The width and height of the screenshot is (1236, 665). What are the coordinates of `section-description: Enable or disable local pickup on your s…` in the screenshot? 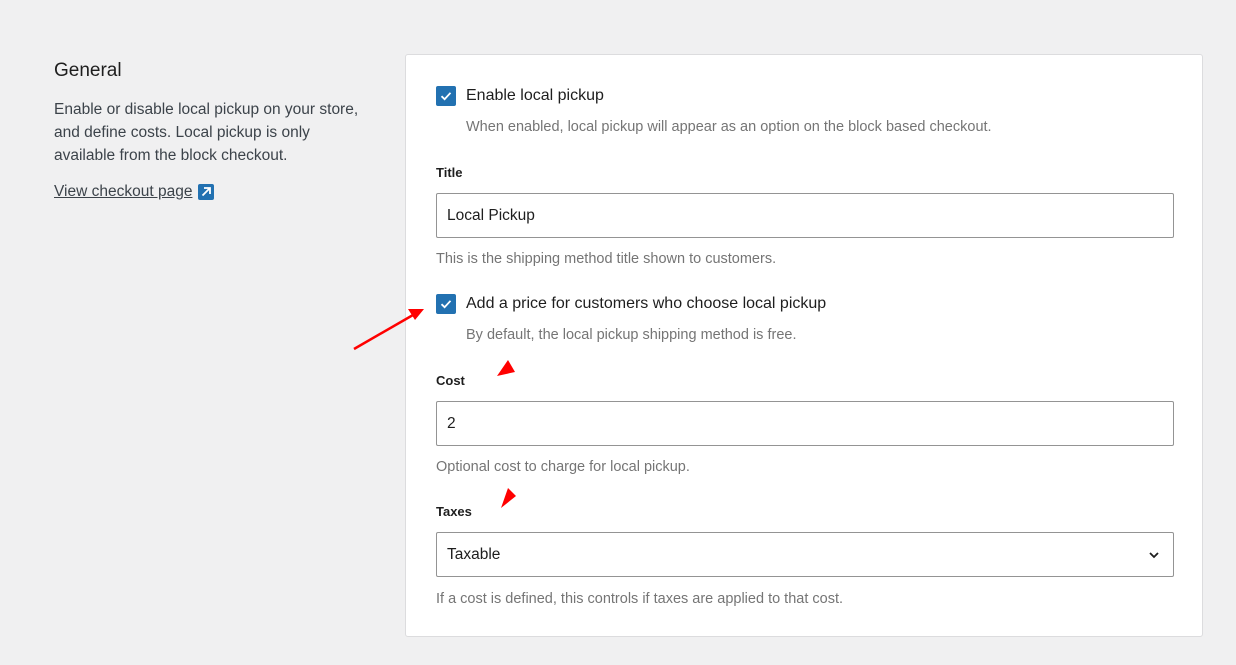 It's located at (206, 132).